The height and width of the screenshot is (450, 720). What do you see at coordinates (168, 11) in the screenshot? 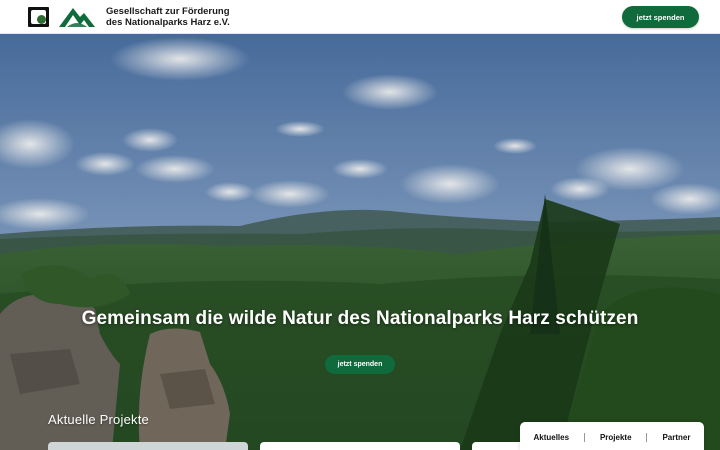
I see `org-name-line1: Gesellschaft zur Förderung` at bounding box center [168, 11].